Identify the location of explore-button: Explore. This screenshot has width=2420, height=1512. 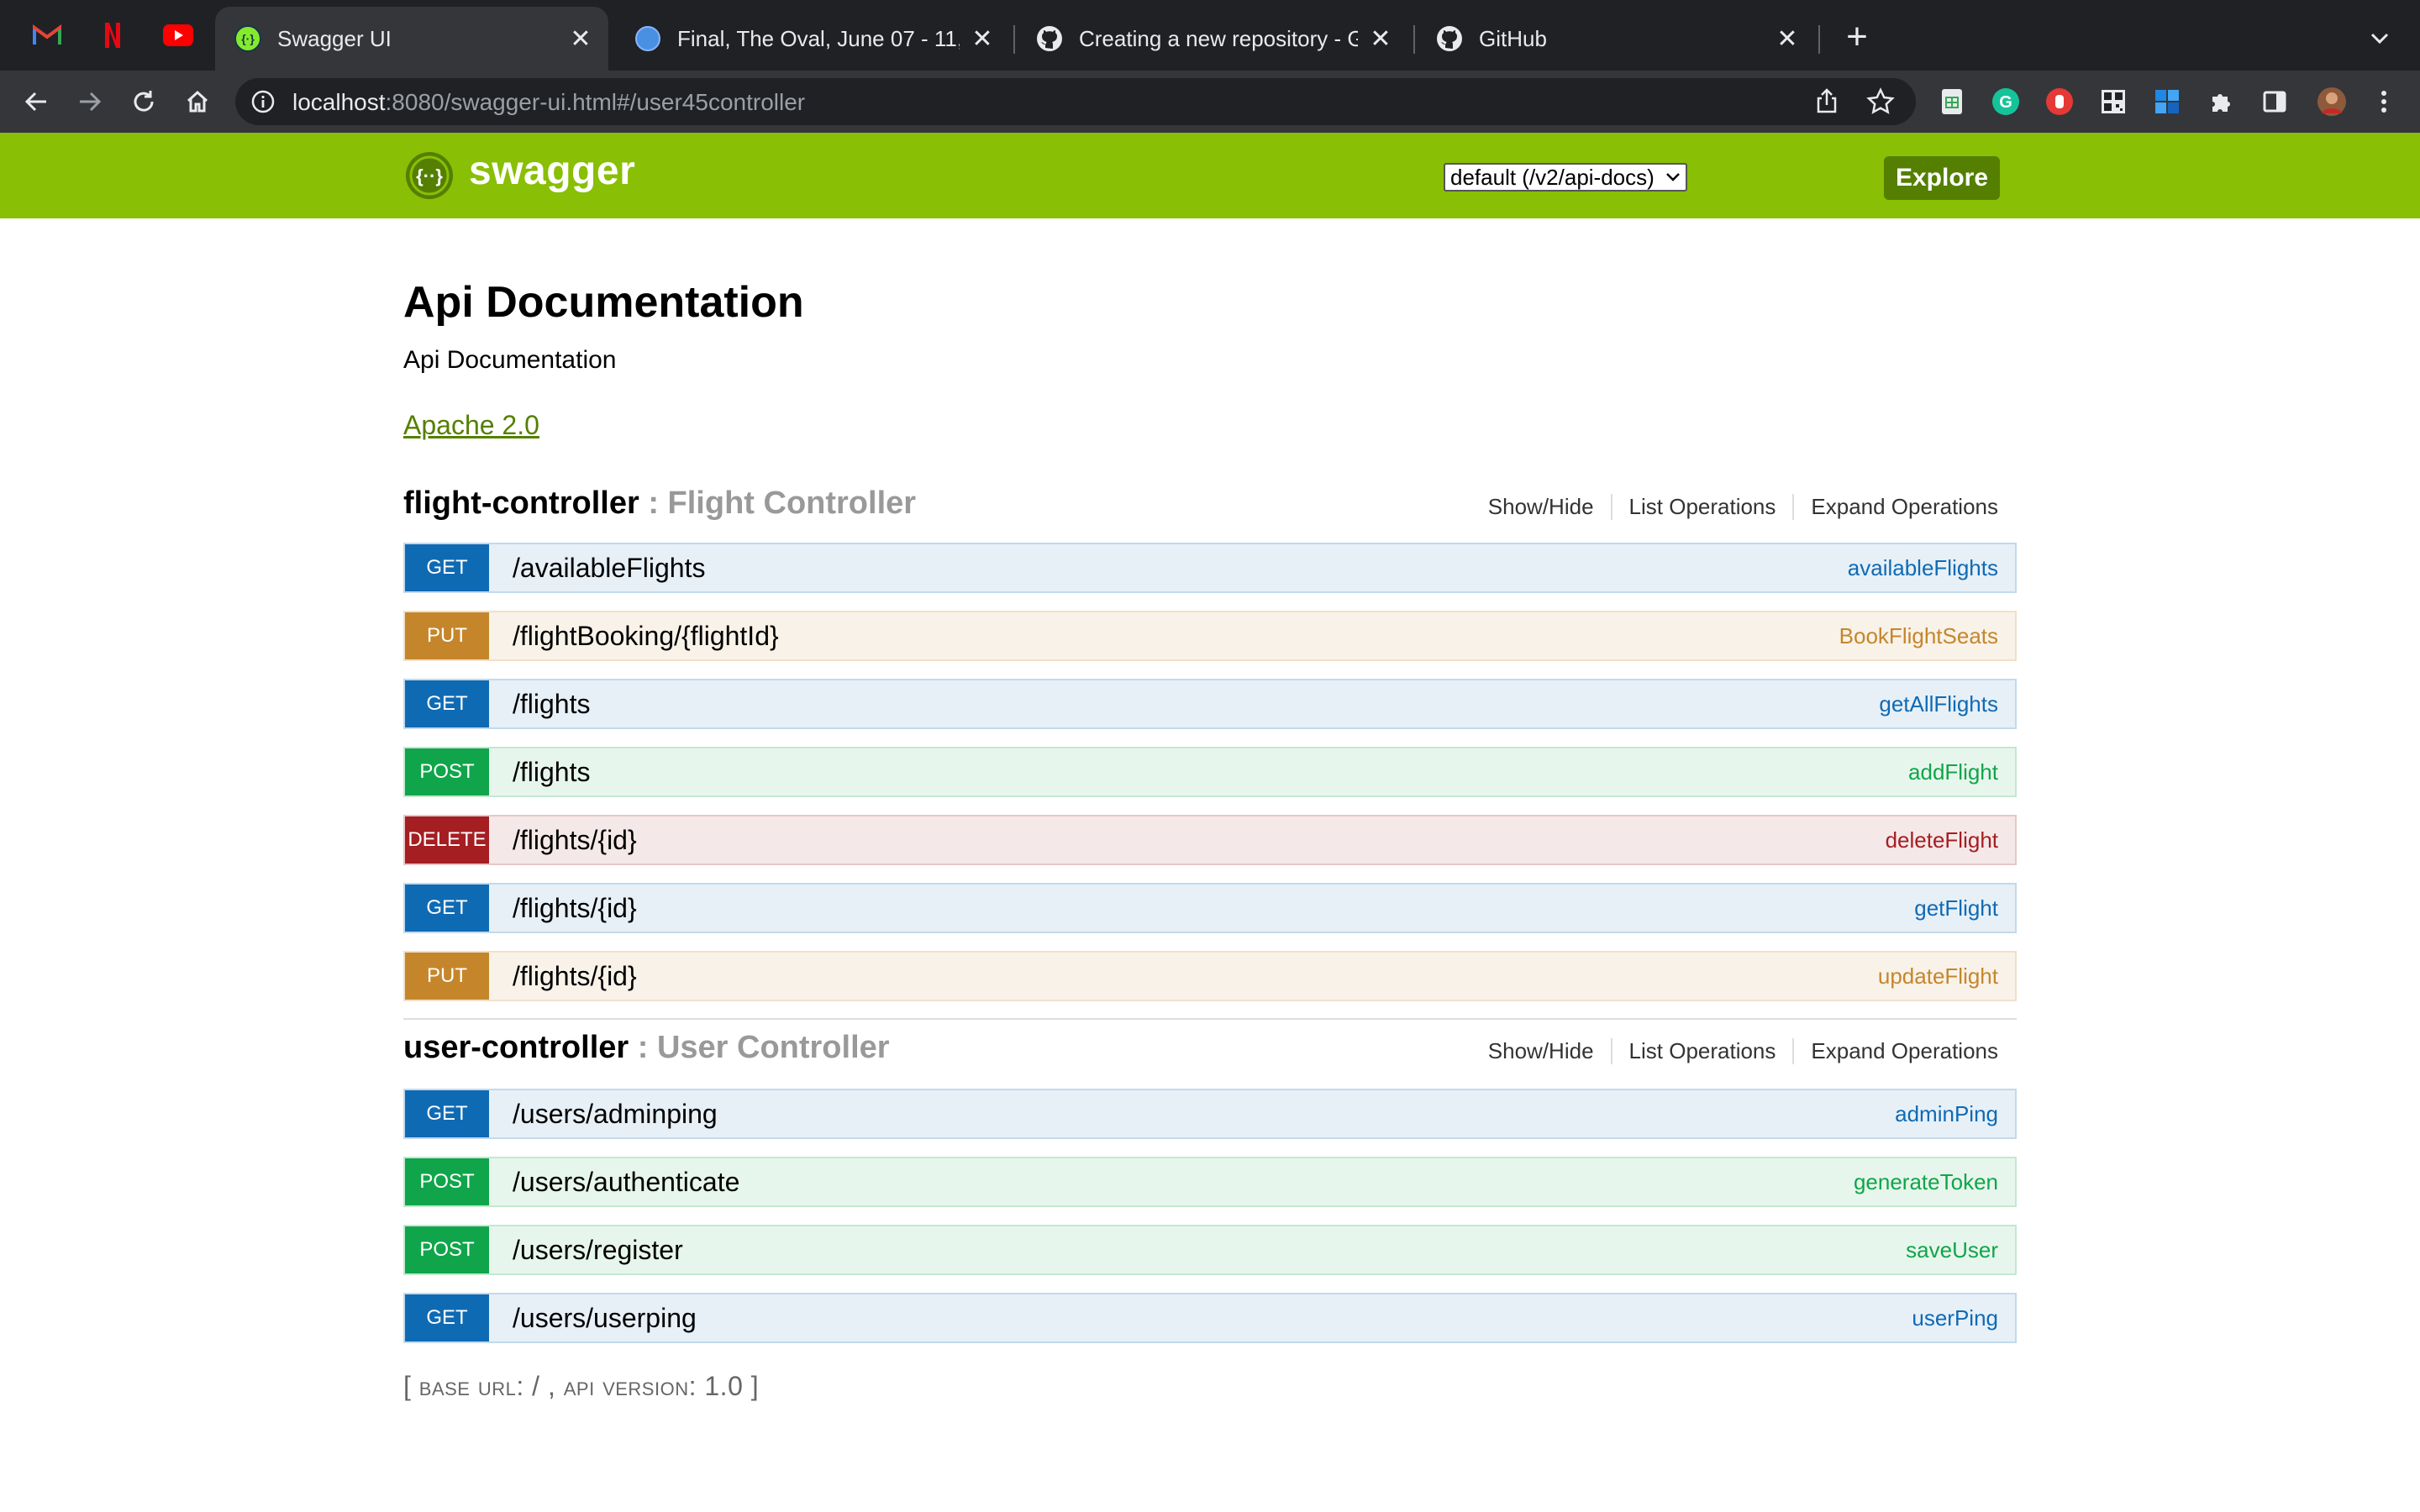
(1942, 178).